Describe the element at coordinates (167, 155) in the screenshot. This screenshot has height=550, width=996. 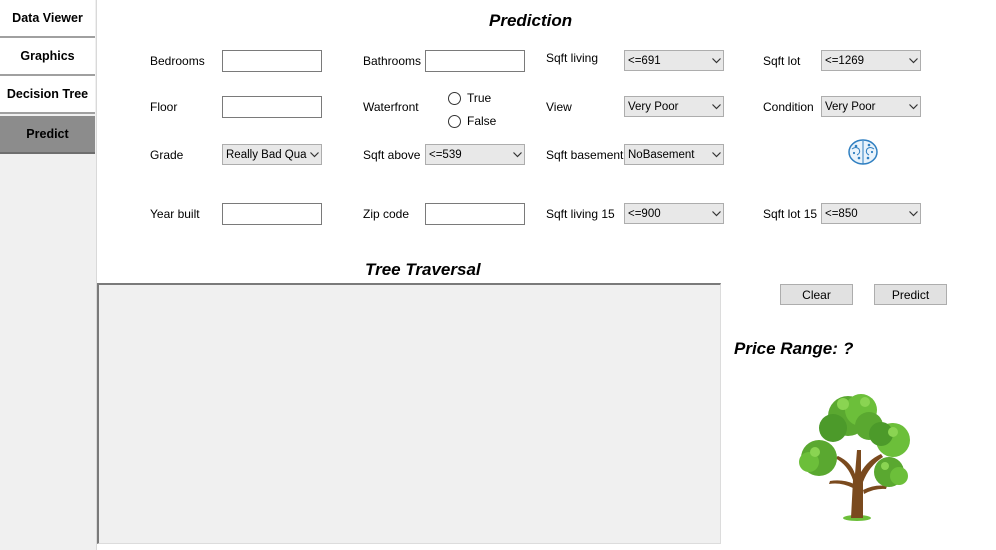
I see `grade-label: Grade` at that location.